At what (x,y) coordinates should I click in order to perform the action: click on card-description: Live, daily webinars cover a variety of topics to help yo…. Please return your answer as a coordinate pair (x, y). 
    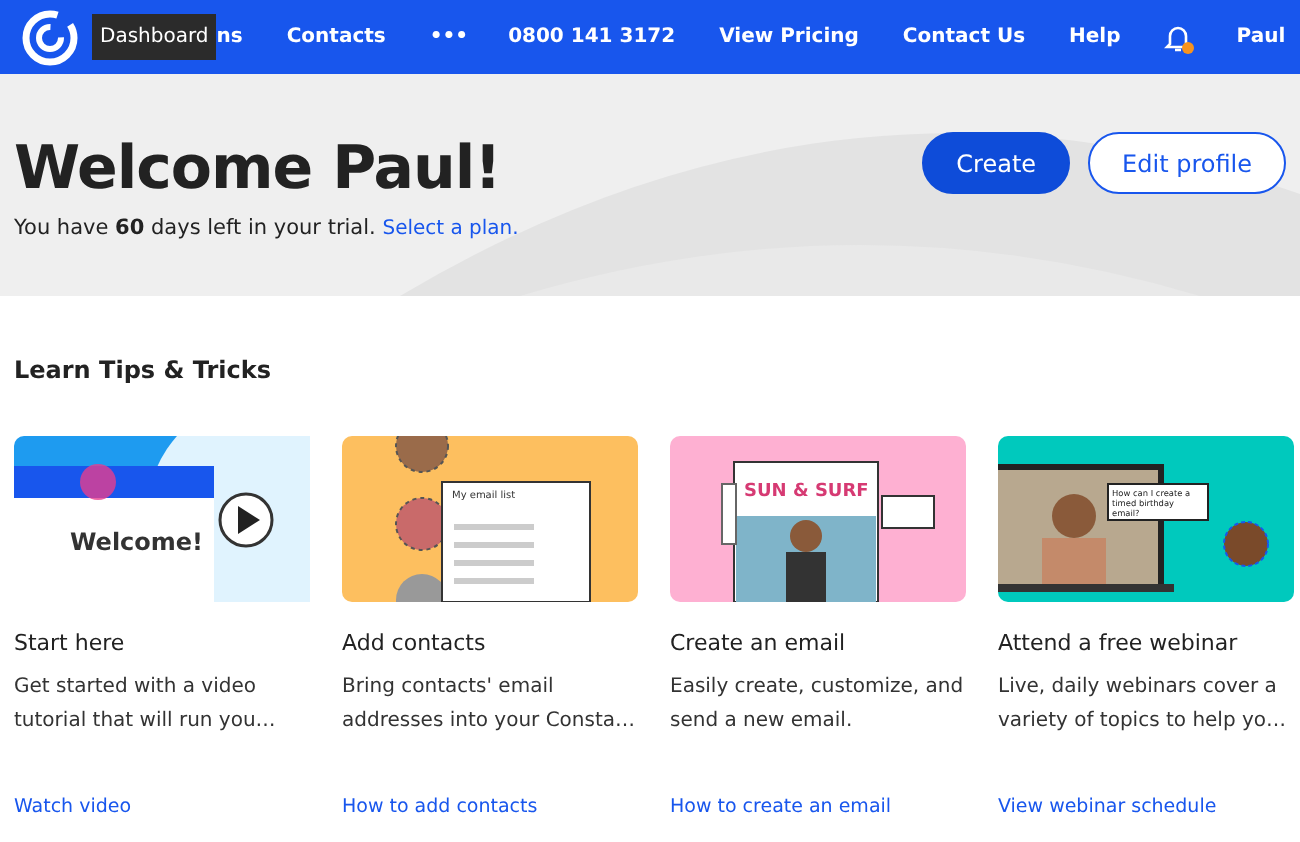
    Looking at the image, I should click on (1143, 704).